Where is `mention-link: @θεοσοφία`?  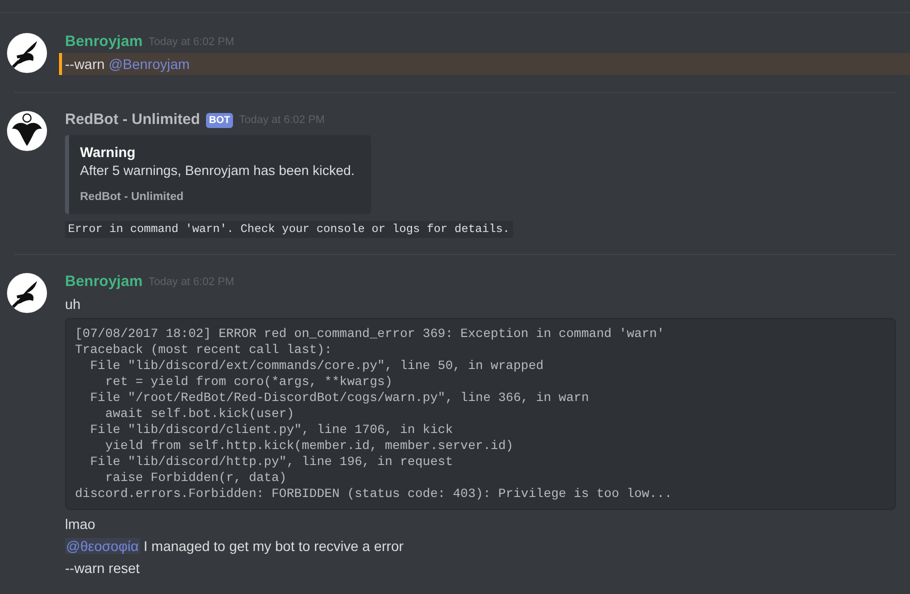 mention-link: @θεοσοφία is located at coordinates (102, 546).